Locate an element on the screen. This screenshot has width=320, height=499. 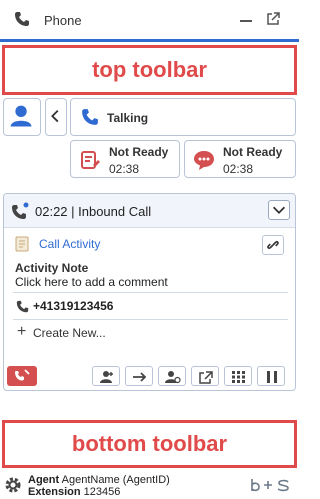
user-settings-icon is located at coordinates (173, 377).